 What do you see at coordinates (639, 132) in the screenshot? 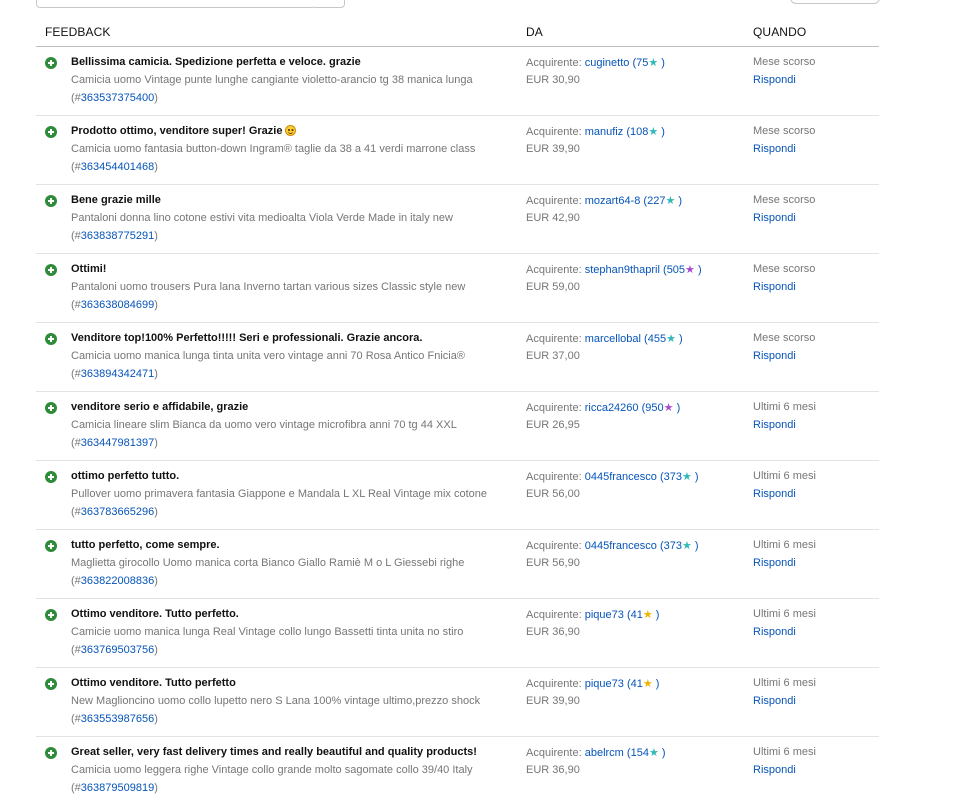
I see `buyer-score-value: 108` at bounding box center [639, 132].